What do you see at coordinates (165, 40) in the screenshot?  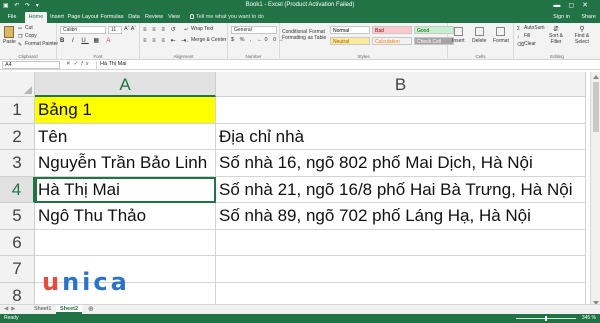 I see `horizontal-align-buttons: ≡ ≡ ≡ ⇤ ⇥` at bounding box center [165, 40].